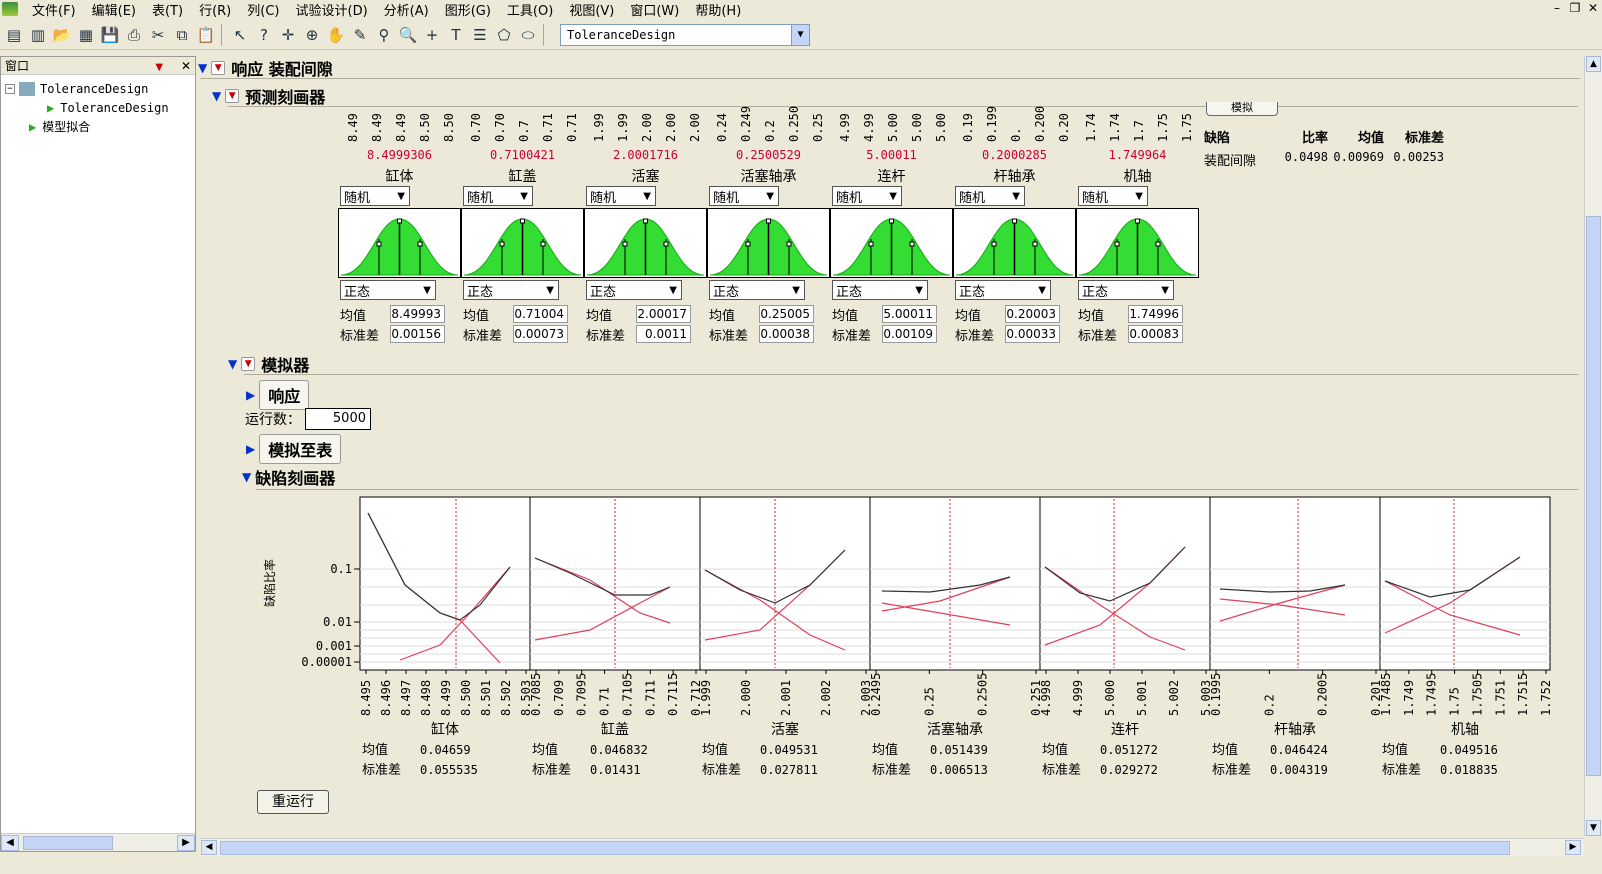 The width and height of the screenshot is (1602, 874). Describe the element at coordinates (110, 35) in the screenshot. I see `save-icon: 💾` at that location.